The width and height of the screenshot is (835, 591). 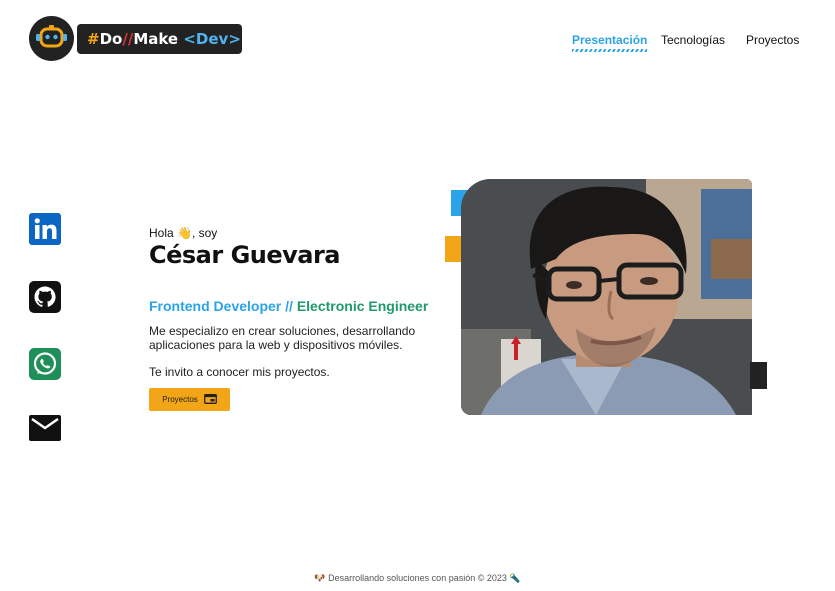 I want to click on brand-do: Do, so click(x=111, y=39).